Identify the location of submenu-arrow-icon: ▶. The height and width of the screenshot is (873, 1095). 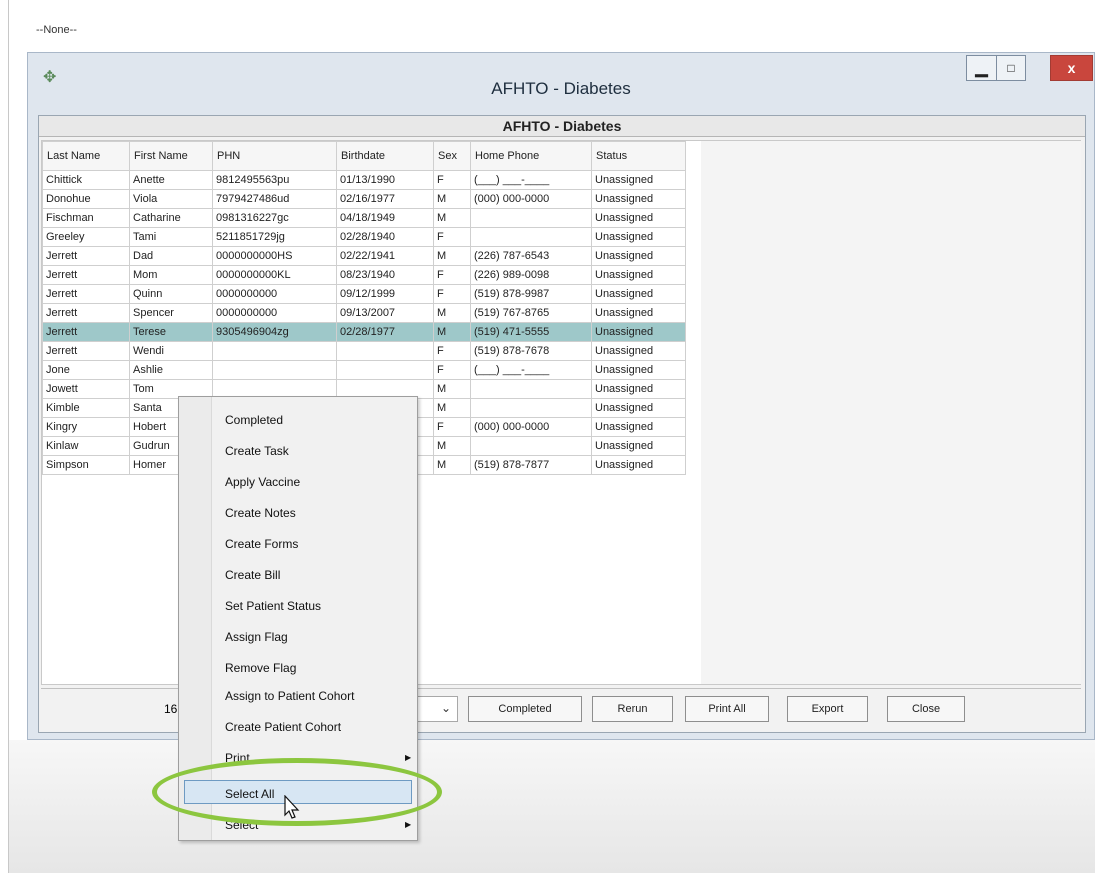
(408, 757).